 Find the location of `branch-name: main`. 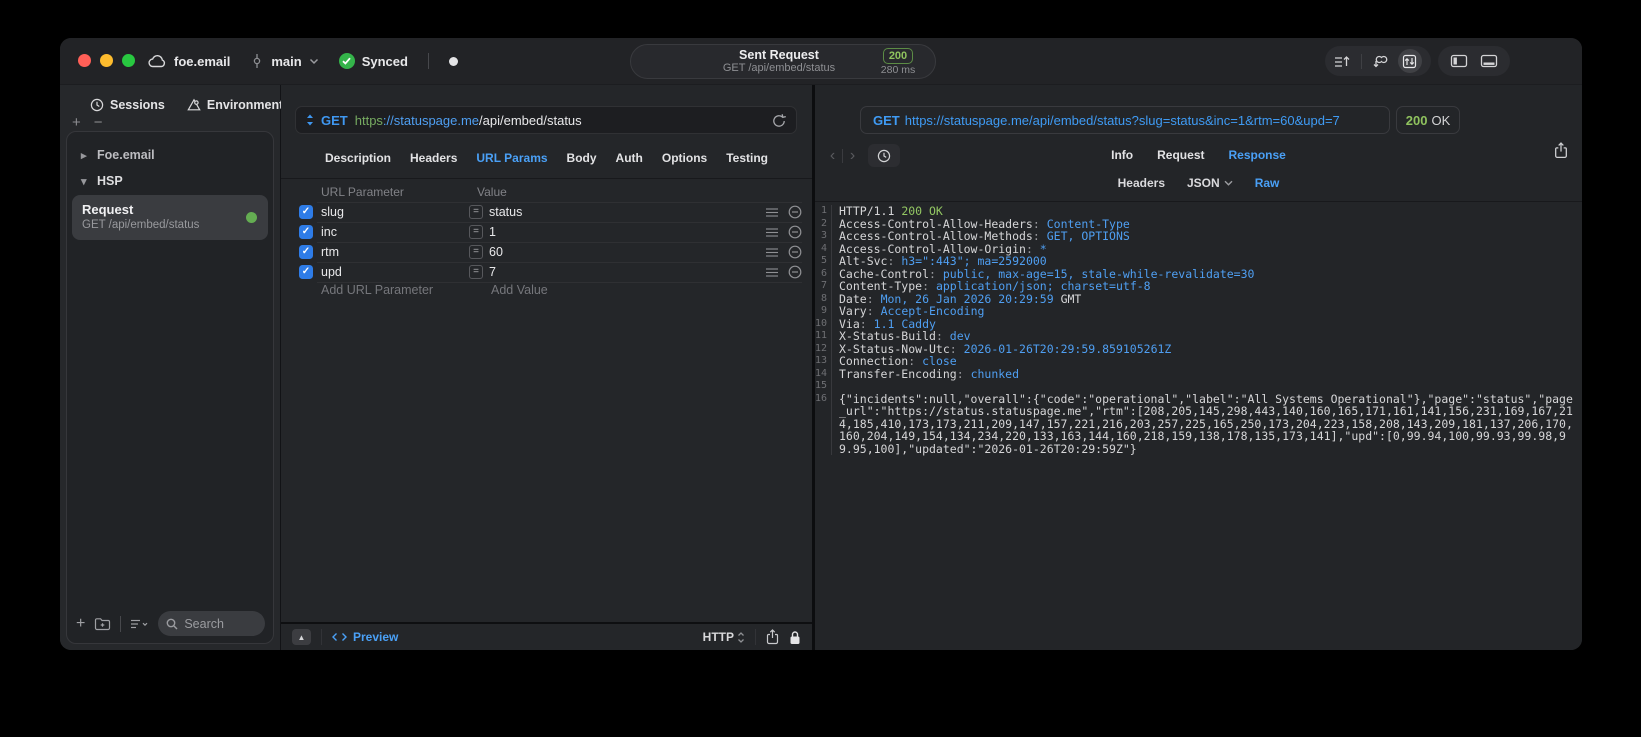

branch-name: main is located at coordinates (286, 61).